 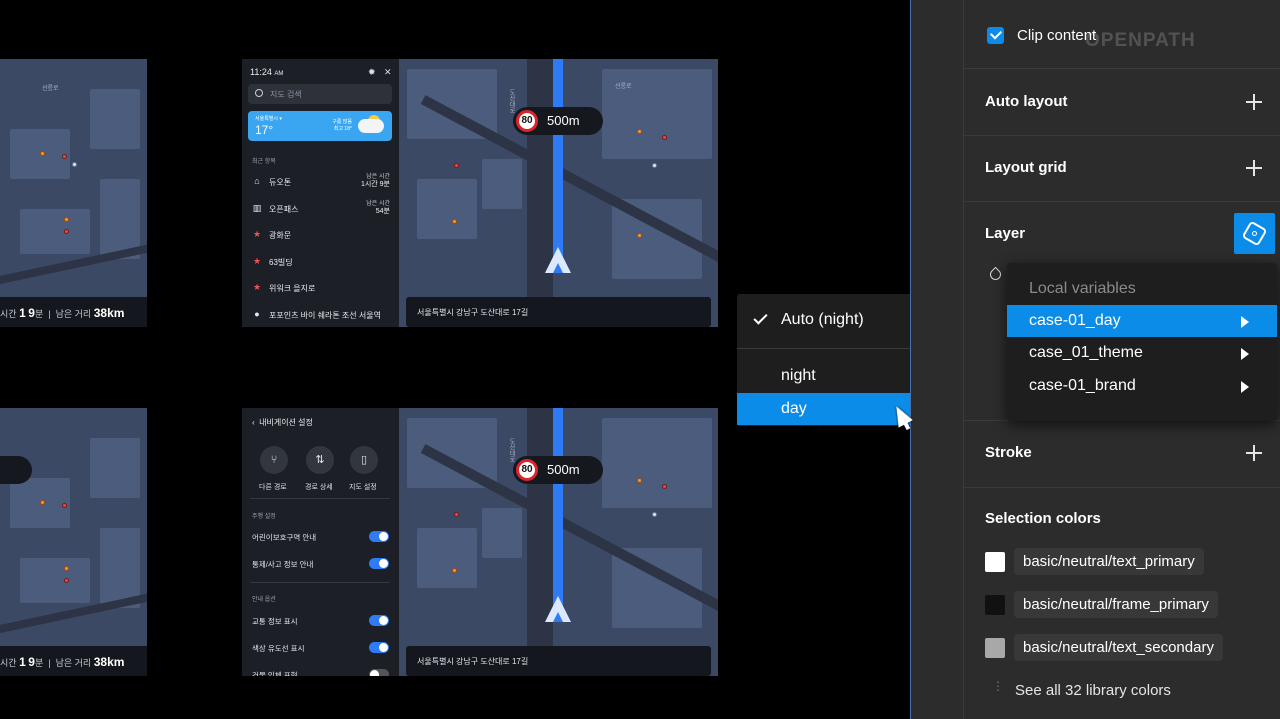 I want to click on add-layout-grid-icon, so click(x=1254, y=168).